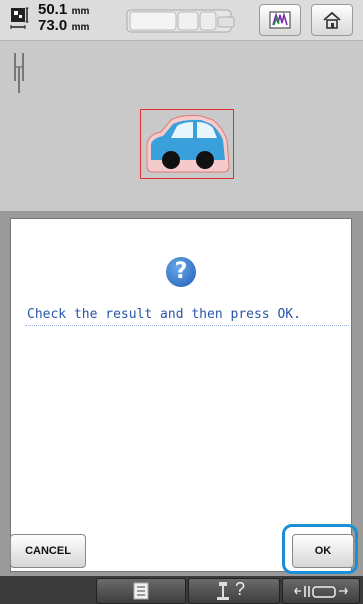  I want to click on car-embroidery-design, so click(188, 144).